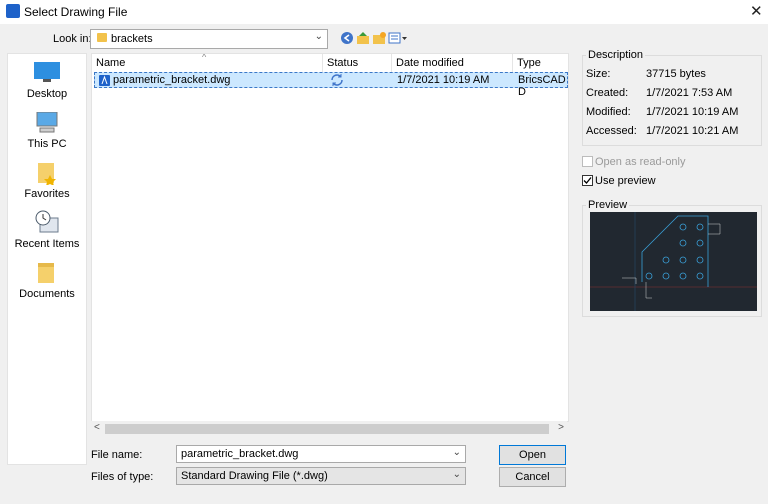 The image size is (768, 504). I want to click on use-preview-checkbox, so click(587, 180).